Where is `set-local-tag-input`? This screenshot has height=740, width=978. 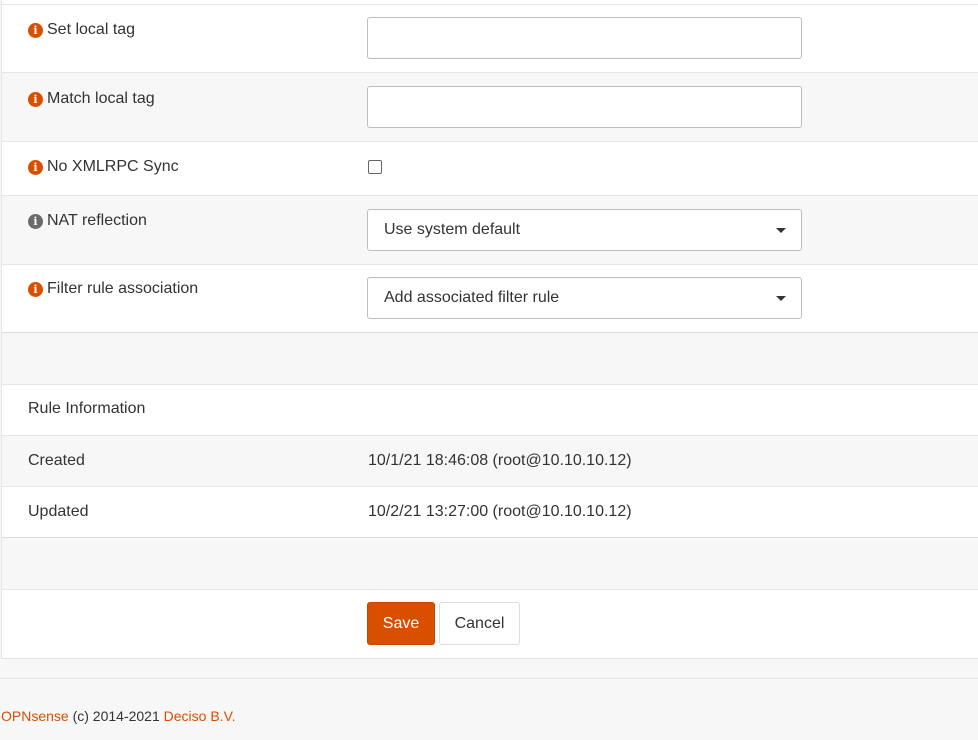 set-local-tag-input is located at coordinates (584, 38).